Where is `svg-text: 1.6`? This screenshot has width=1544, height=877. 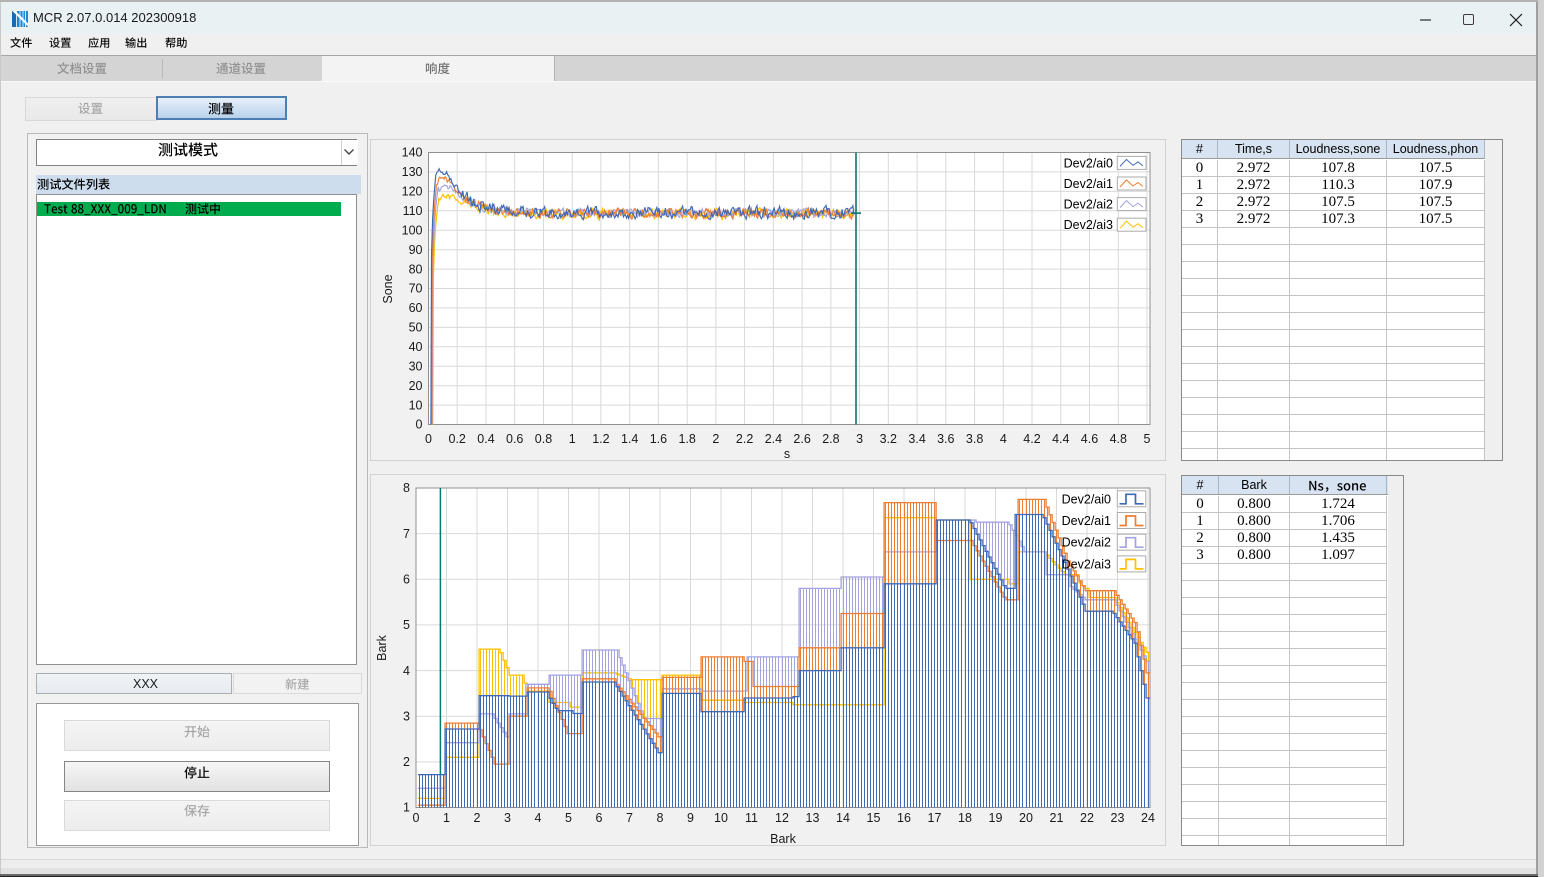 svg-text: 1.6 is located at coordinates (658, 439).